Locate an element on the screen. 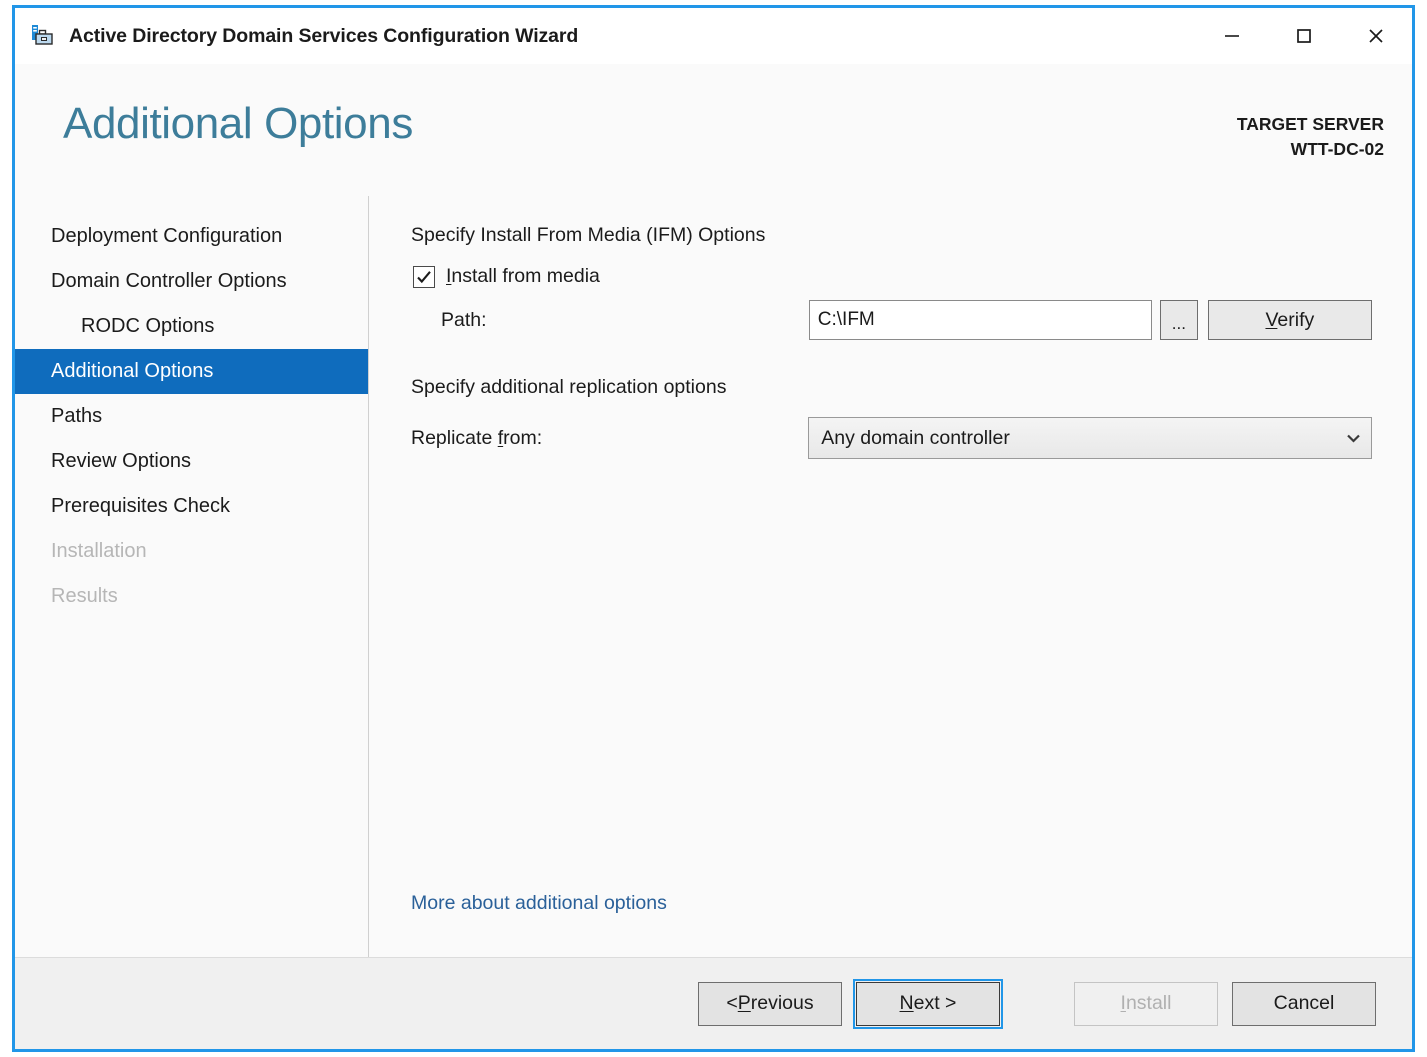 The width and height of the screenshot is (1427, 1057). sidebar-item-label: Results is located at coordinates (84, 596).